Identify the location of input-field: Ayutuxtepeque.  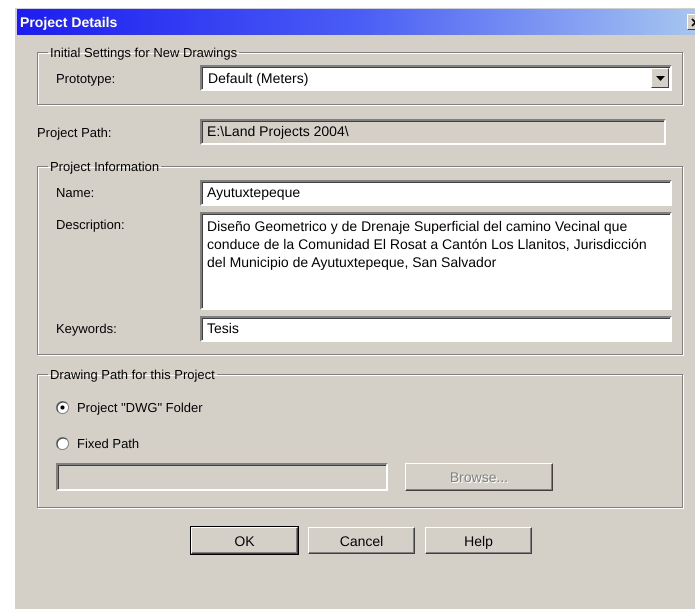
(436, 193).